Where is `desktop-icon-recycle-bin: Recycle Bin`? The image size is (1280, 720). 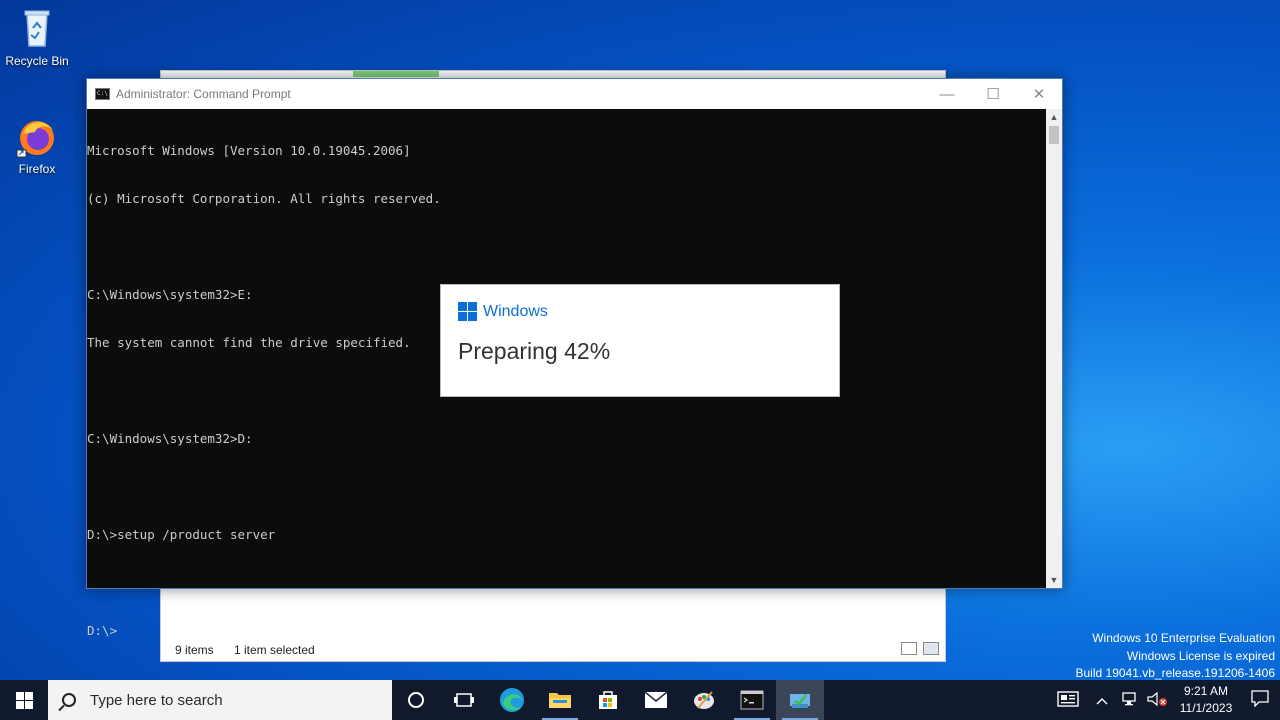
desktop-icon-recycle-bin: Recycle Bin is located at coordinates (37, 37).